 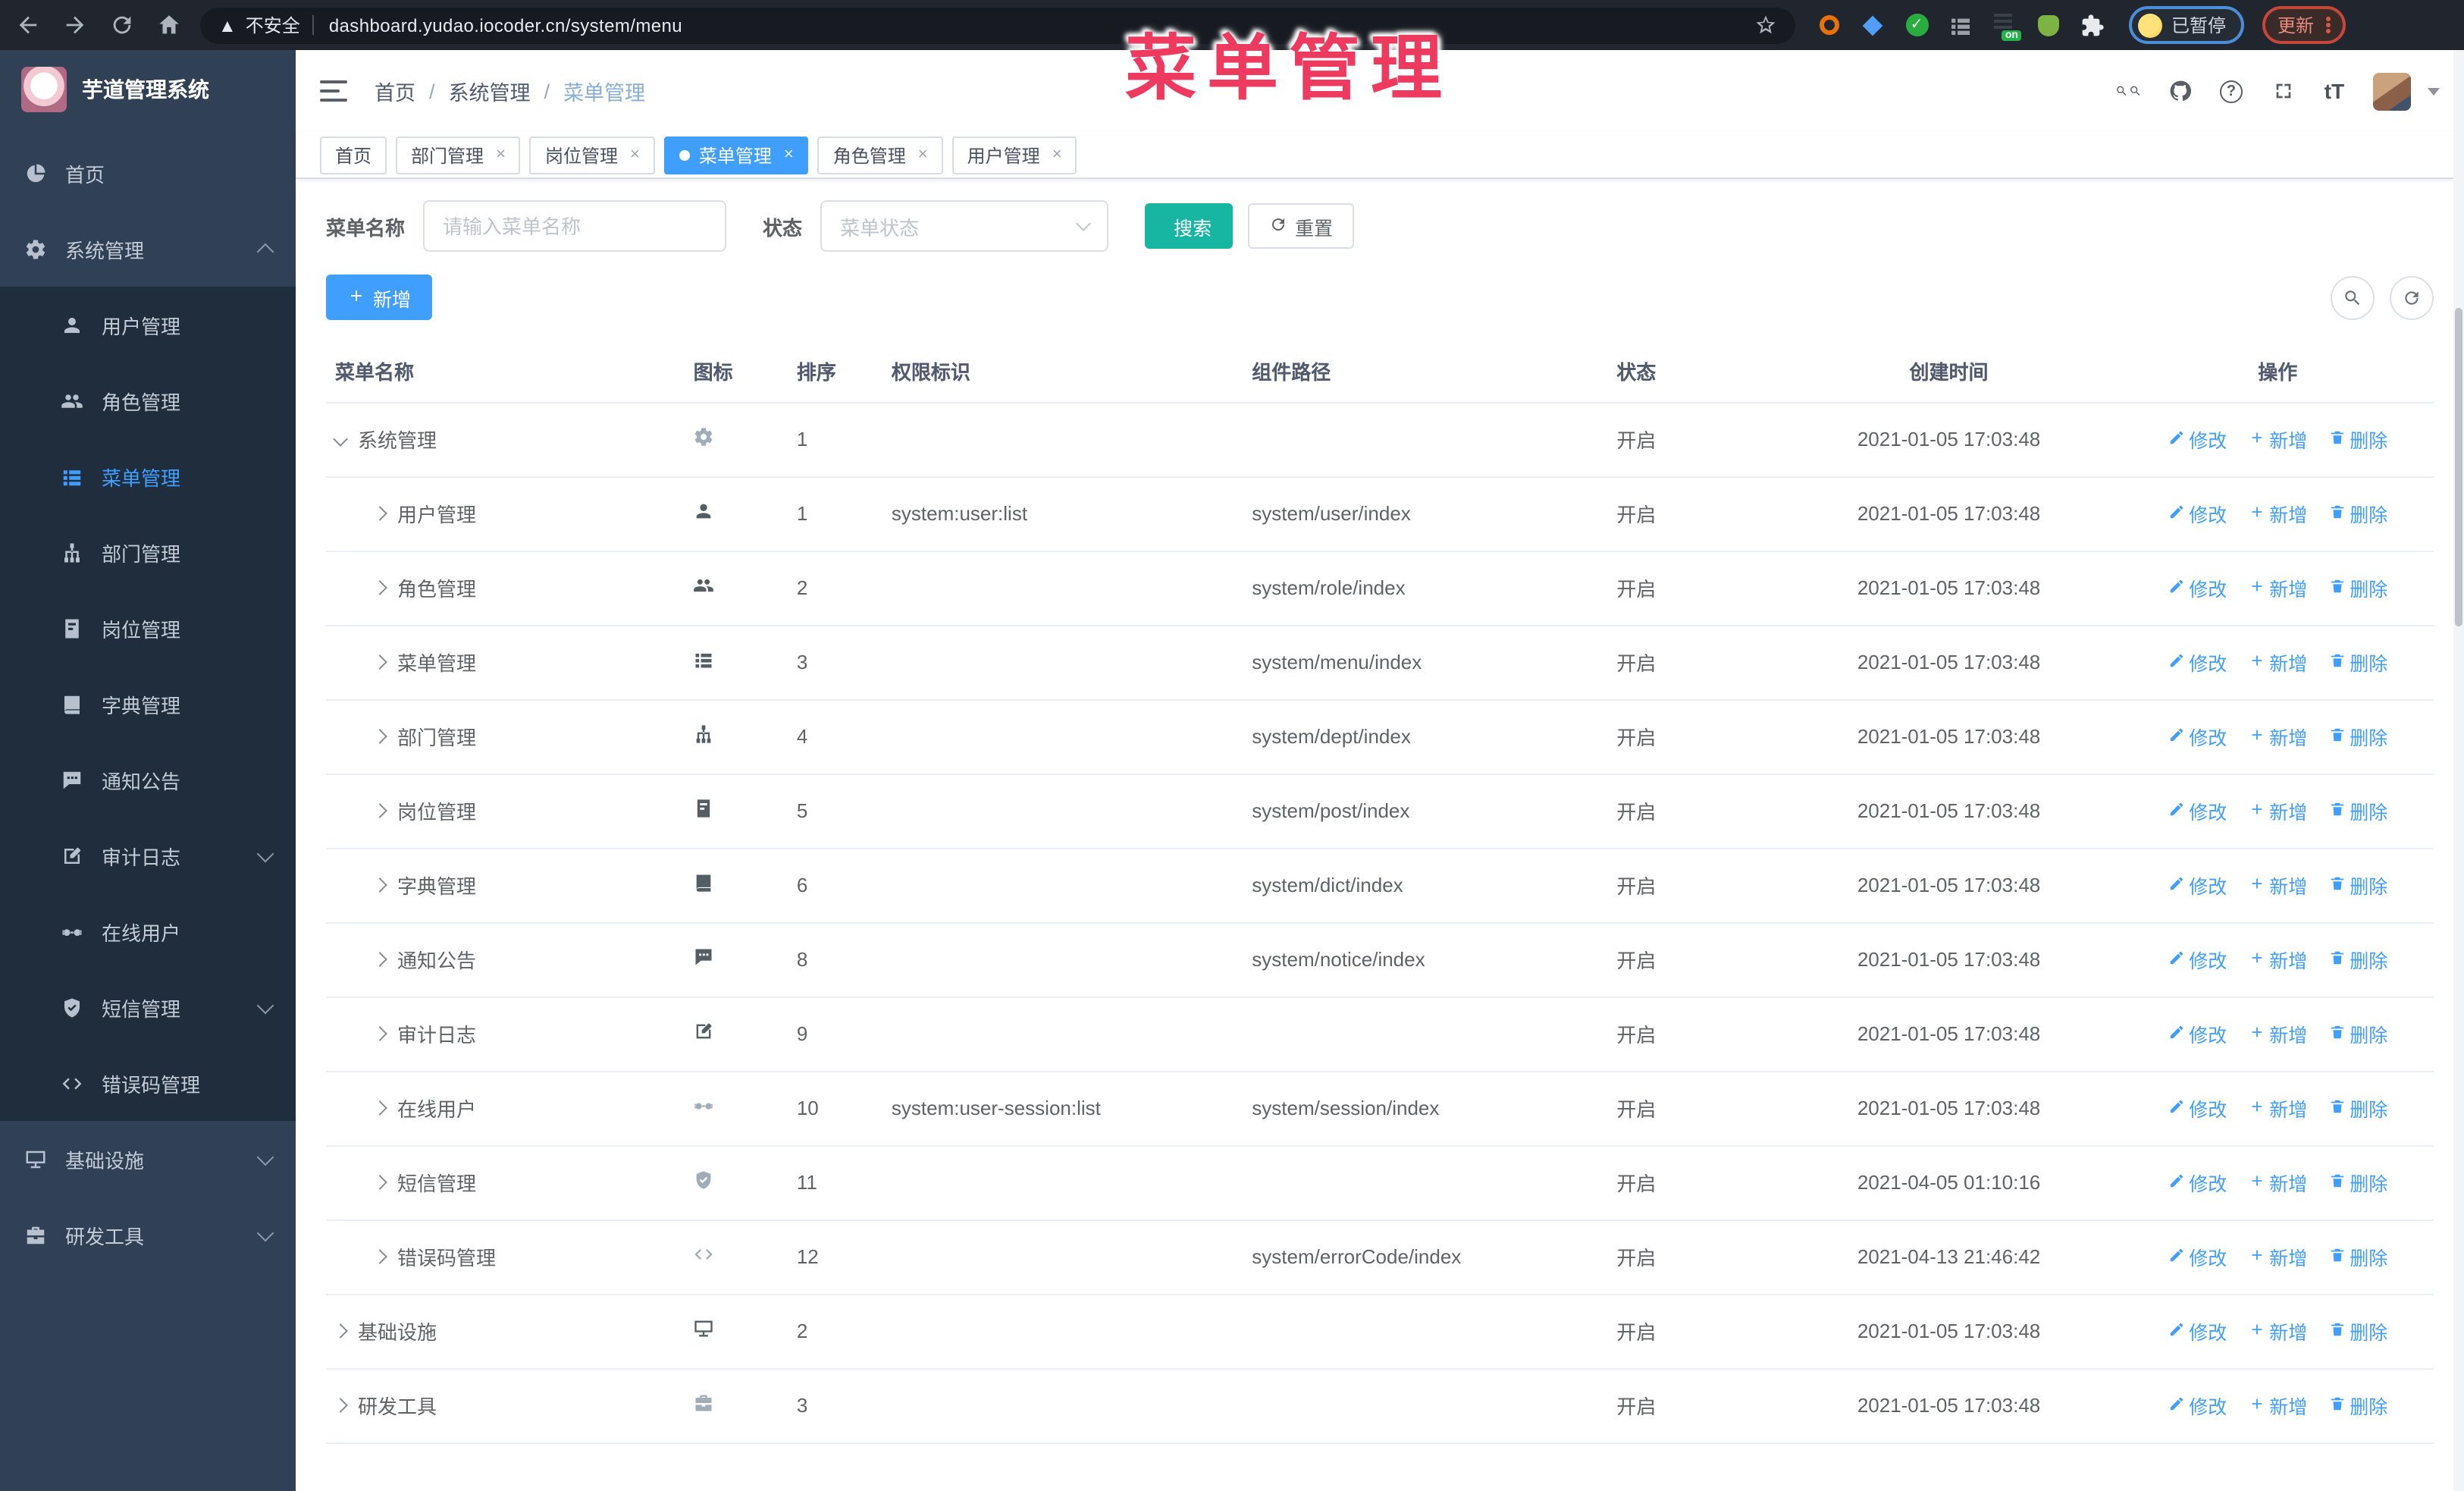 I want to click on sidebar-item-log: 审计日志, so click(x=148, y=855).